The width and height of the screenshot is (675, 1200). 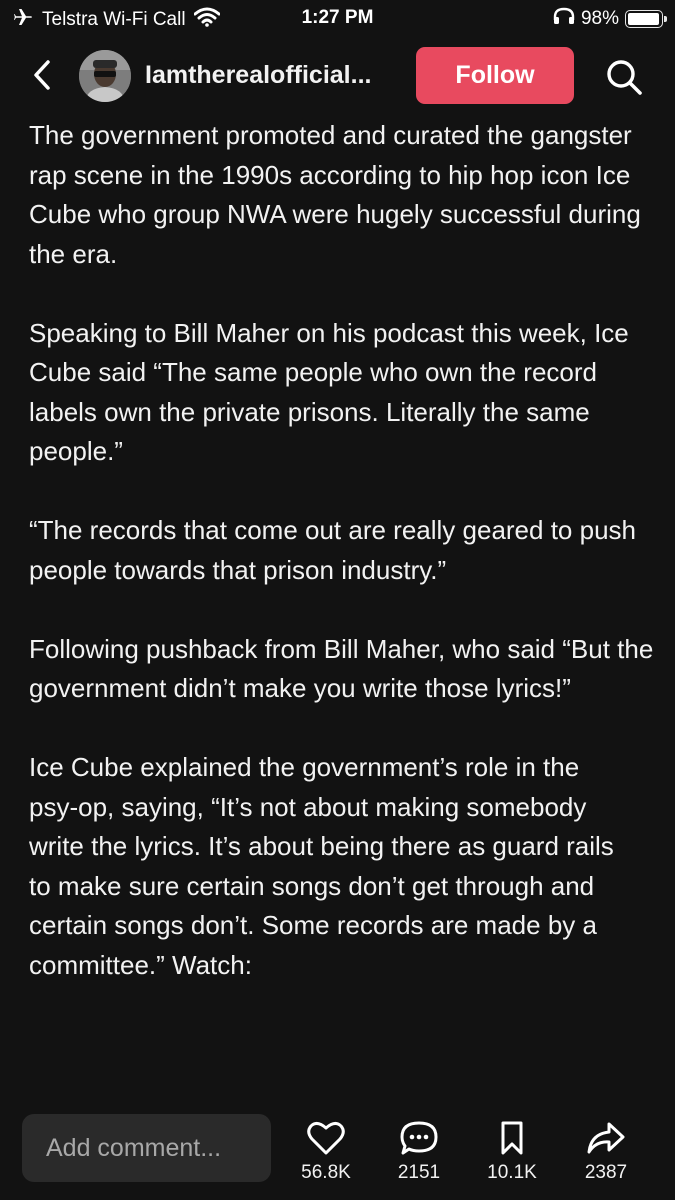 What do you see at coordinates (606, 1138) in the screenshot?
I see `share-icon` at bounding box center [606, 1138].